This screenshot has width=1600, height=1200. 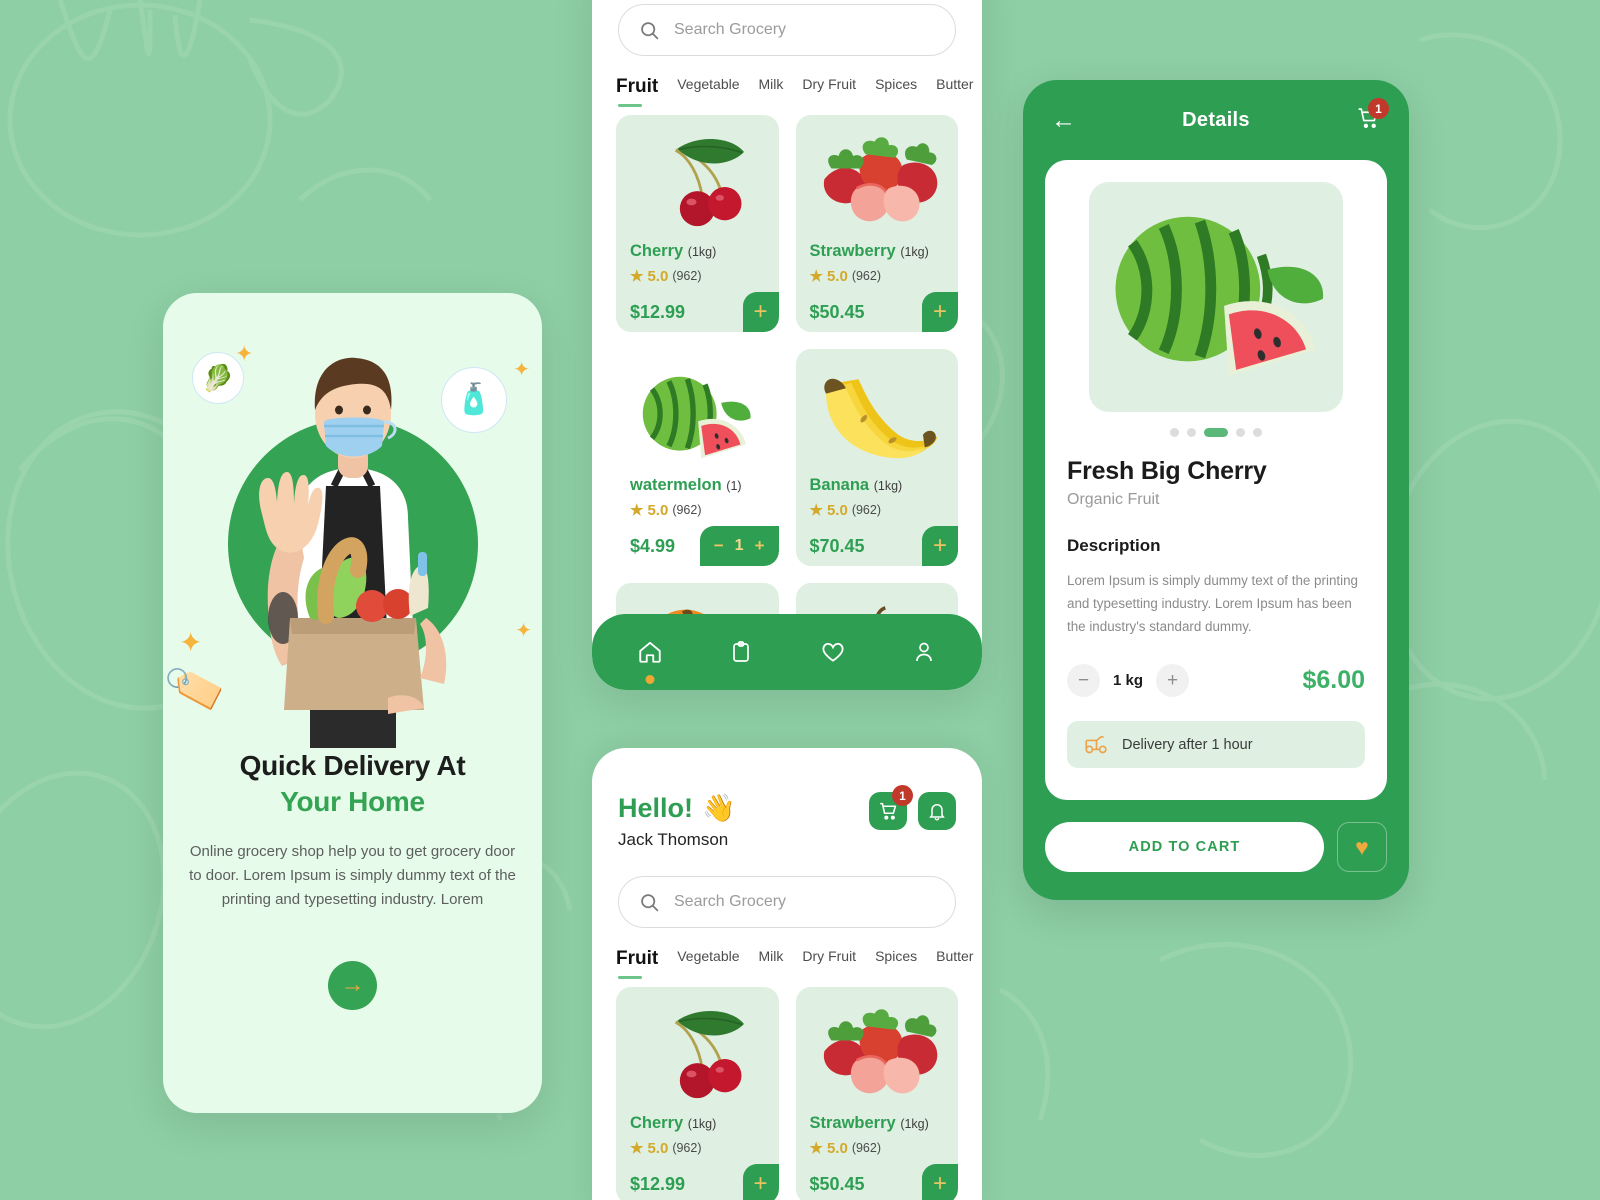 I want to click on active-tab-dot, so click(x=650, y=679).